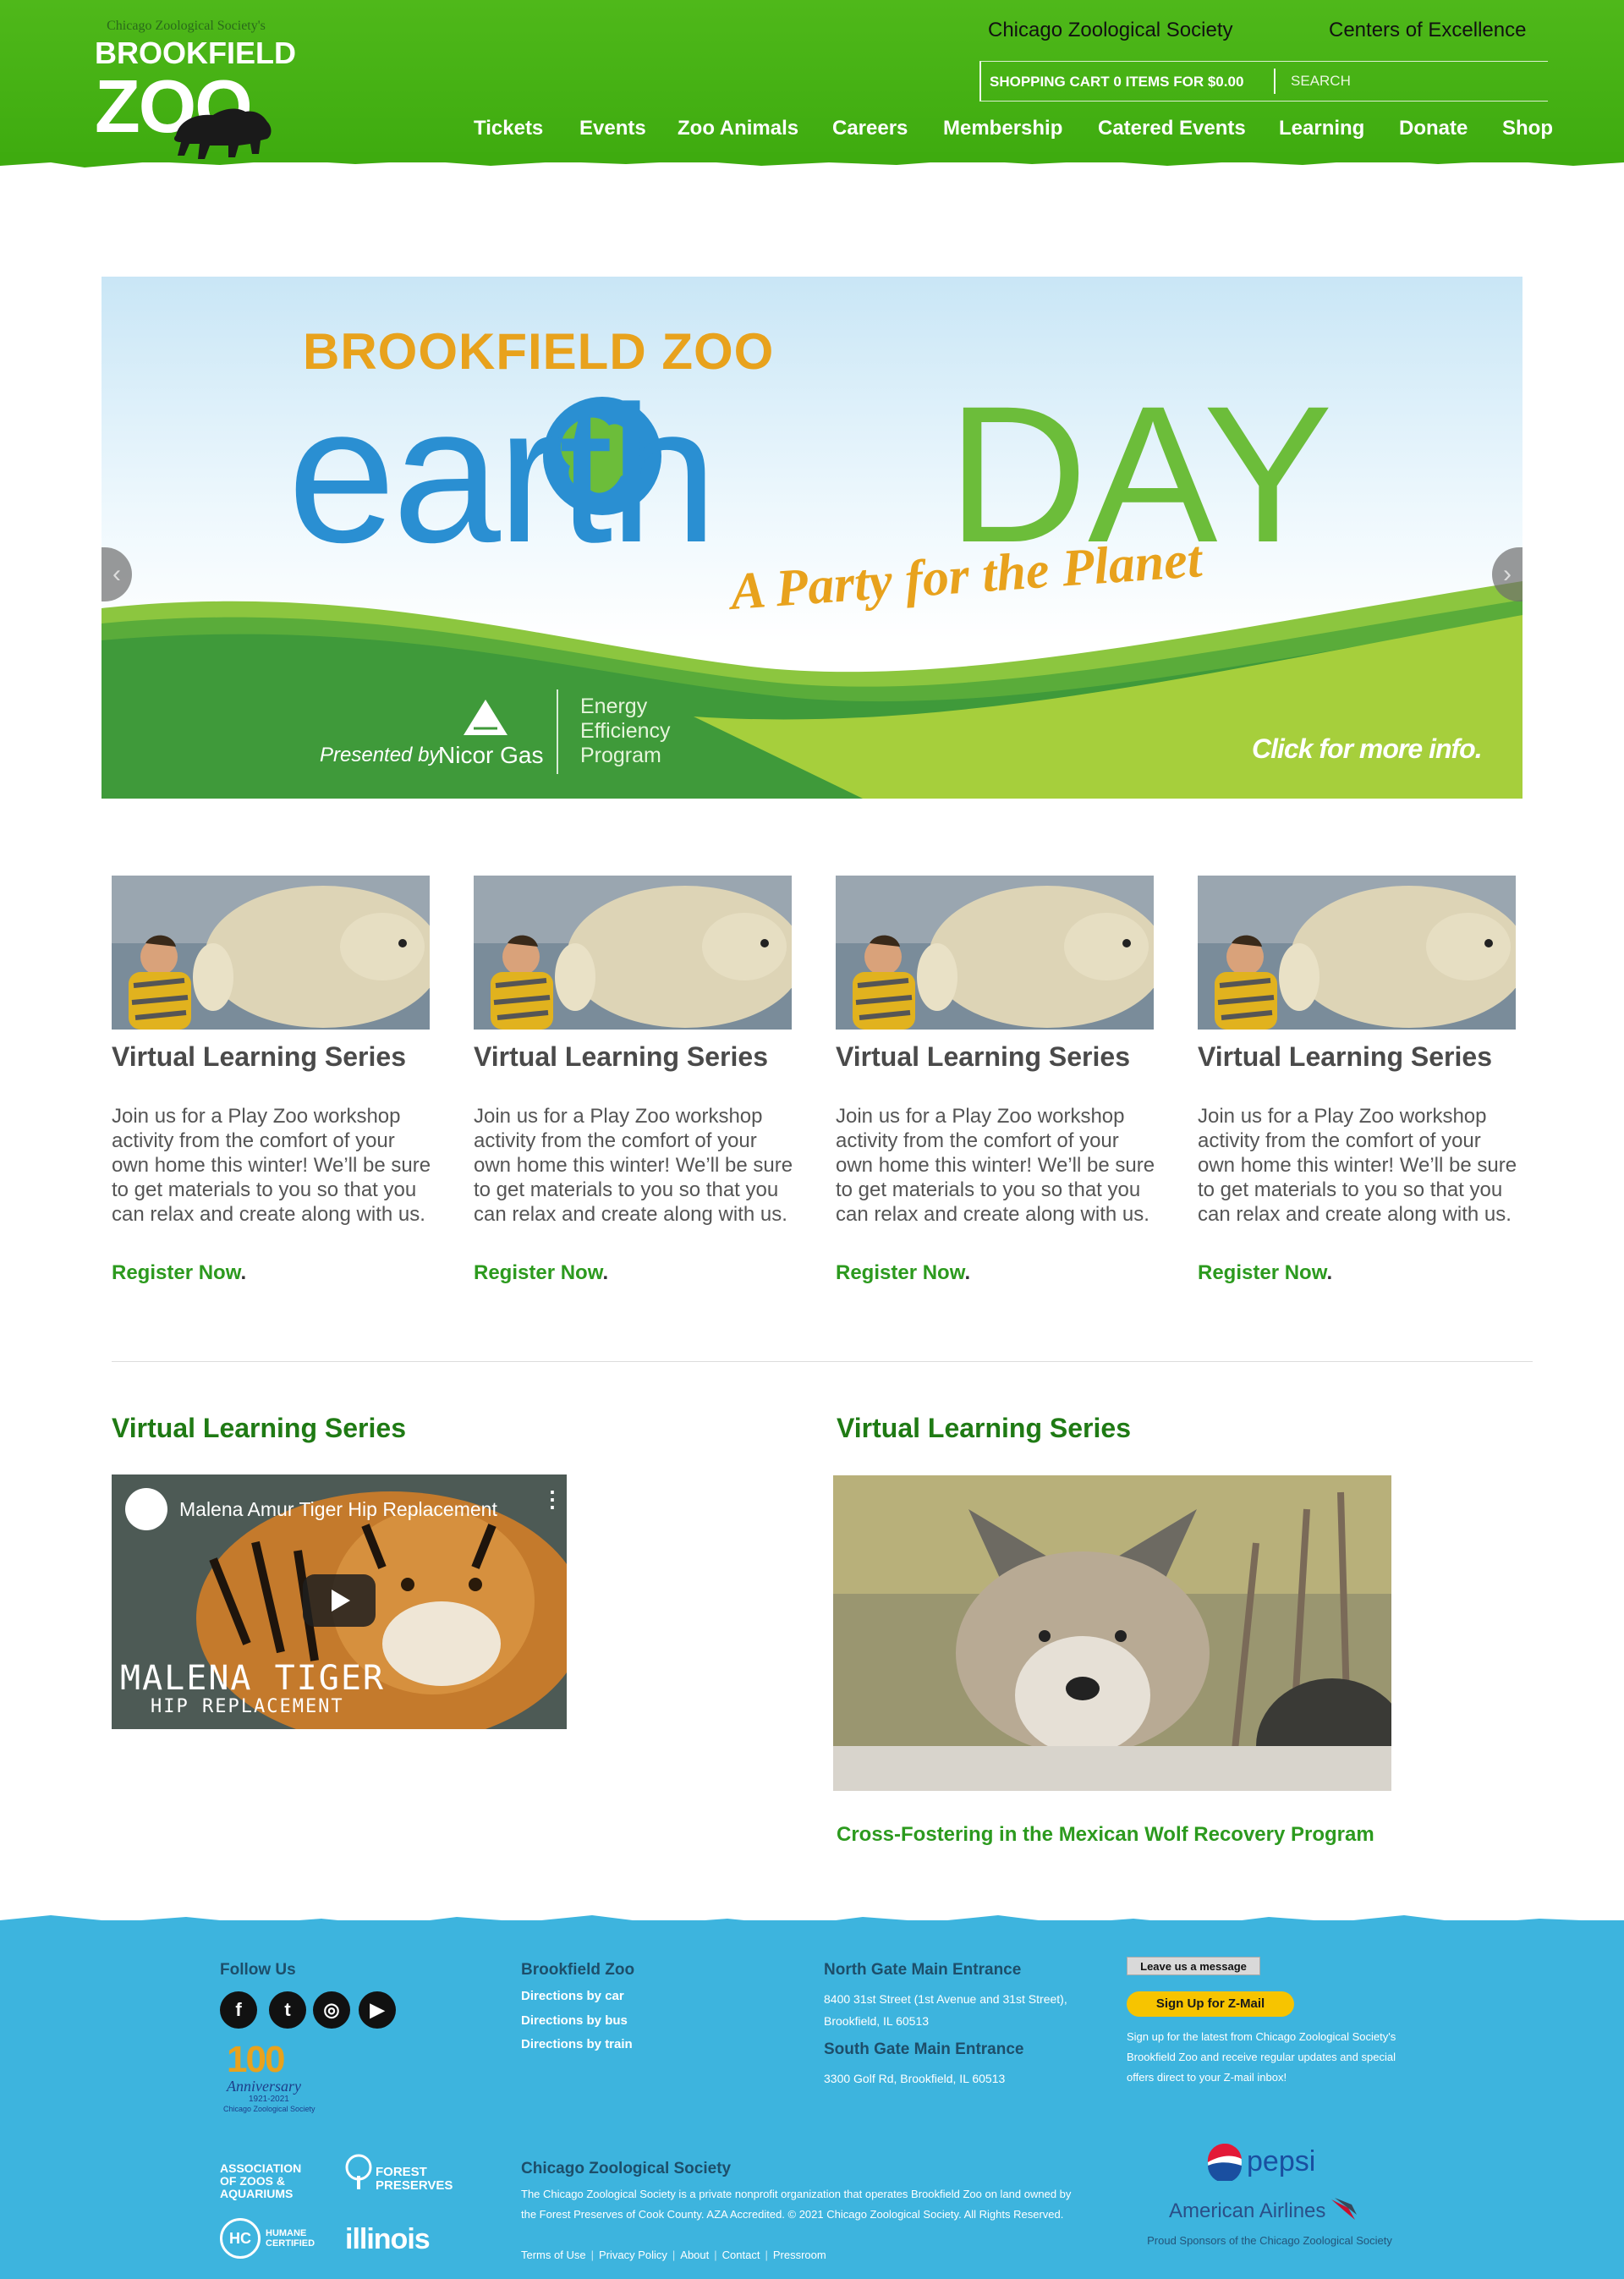 This screenshot has height=2279, width=1624. Describe the element at coordinates (1528, 128) in the screenshot. I see `nav-shop: Shop` at that location.